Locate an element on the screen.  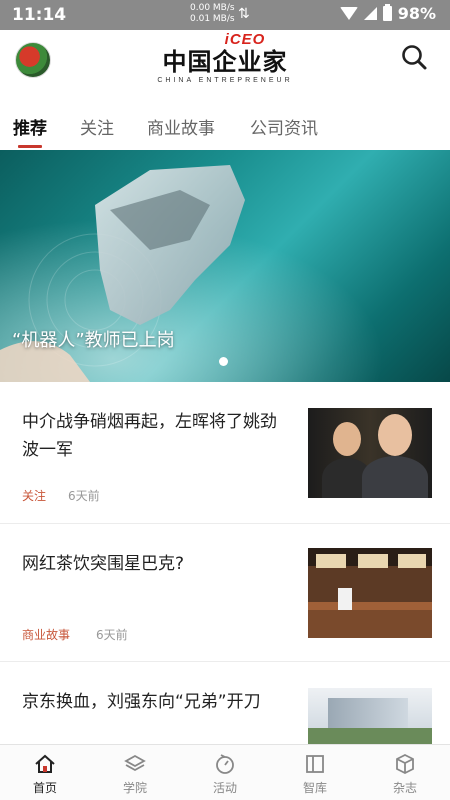
network-speed: 0.00 MB/s 0.01 MB/s is located at coordinates (212, 14).